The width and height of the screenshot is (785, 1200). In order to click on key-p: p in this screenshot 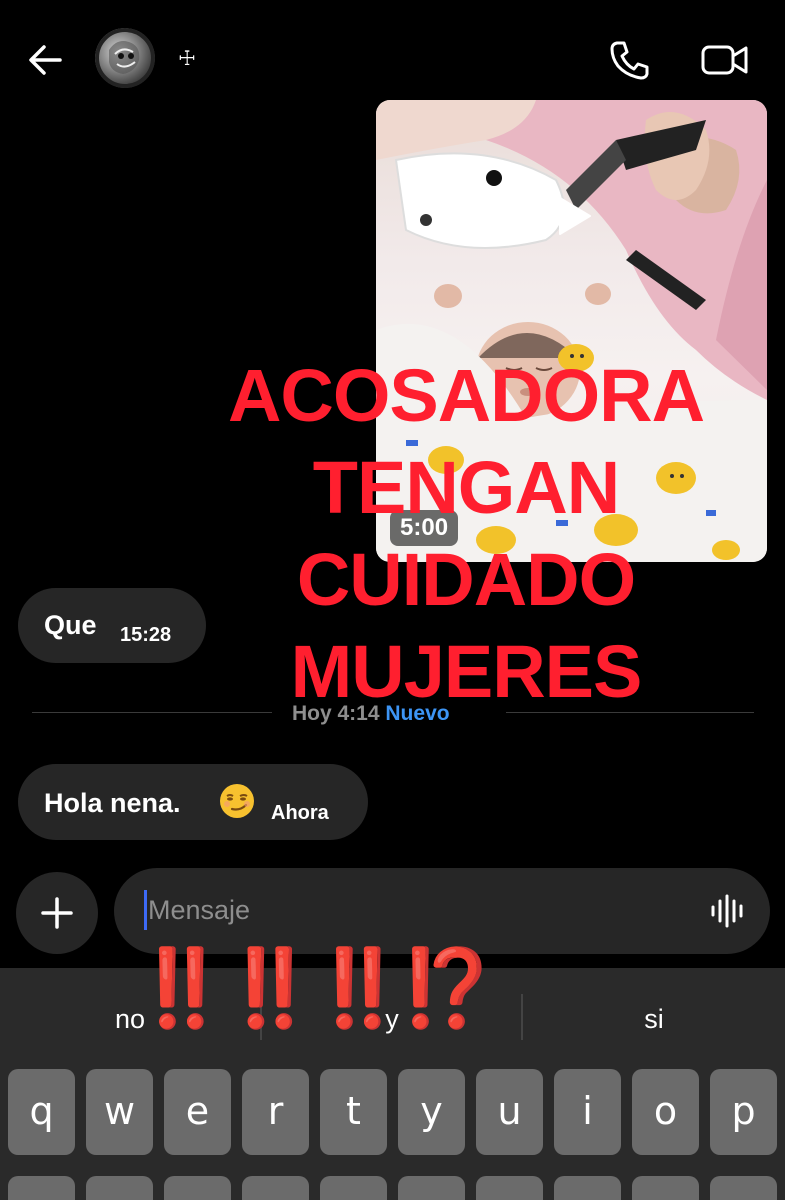, I will do `click(743, 1112)`.